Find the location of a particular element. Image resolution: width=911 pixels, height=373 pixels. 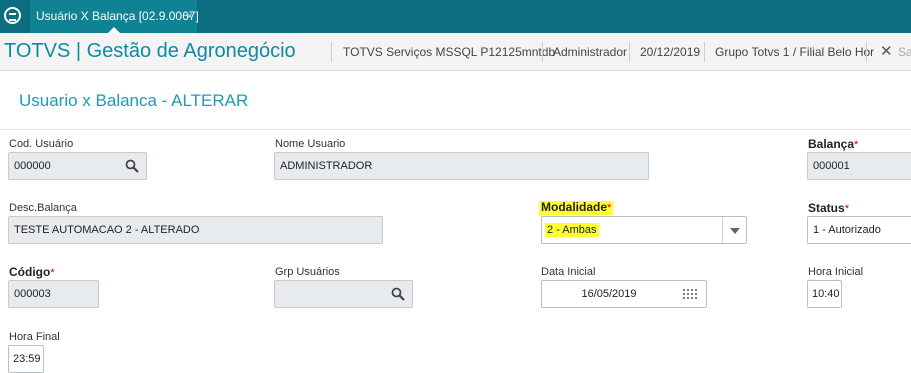

hora-final-value: 23:59 is located at coordinates (27, 359).